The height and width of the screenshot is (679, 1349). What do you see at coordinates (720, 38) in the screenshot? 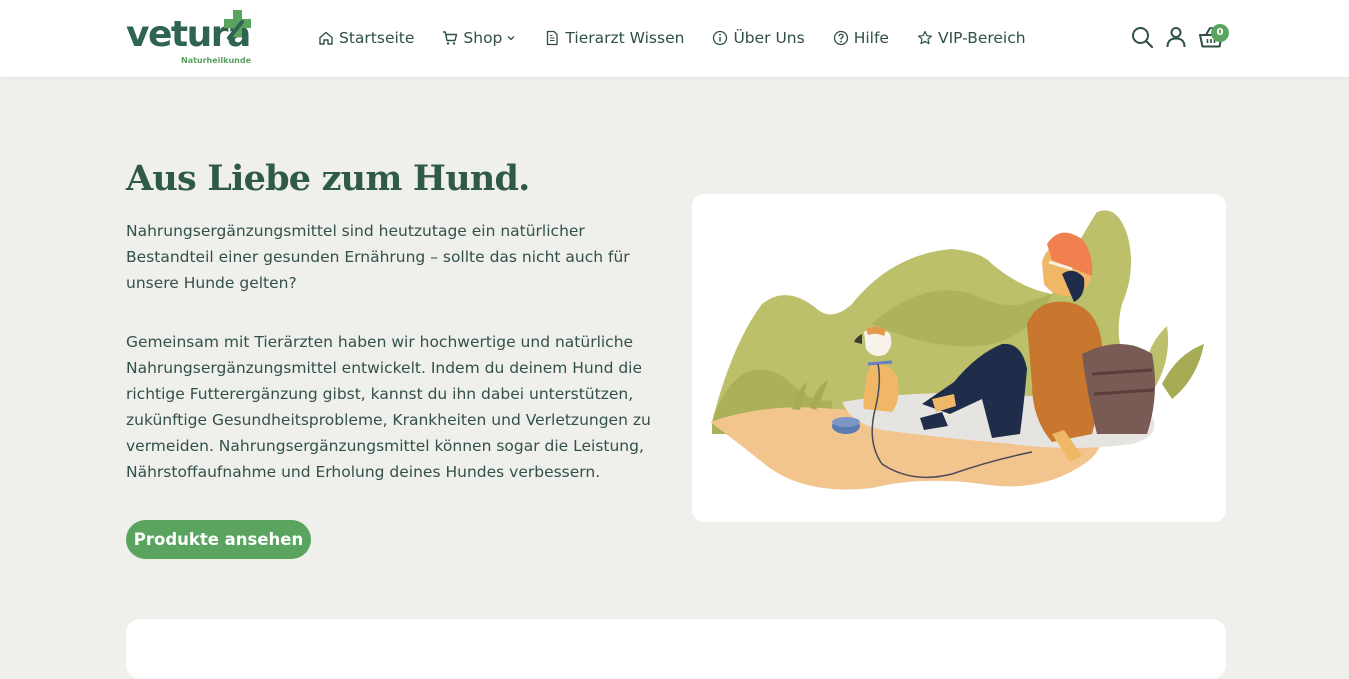
I see `info-icon` at bounding box center [720, 38].